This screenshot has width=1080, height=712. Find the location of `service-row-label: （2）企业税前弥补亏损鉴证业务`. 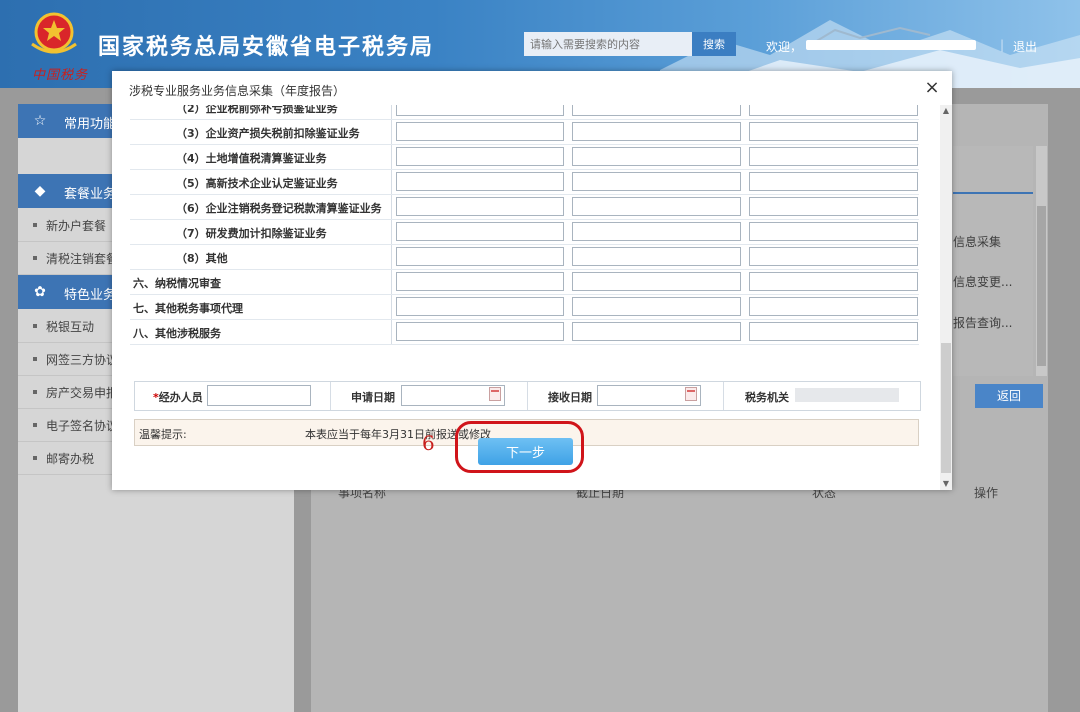

service-row-label: （2）企业税前弥补亏损鉴证业务 is located at coordinates (257, 110).